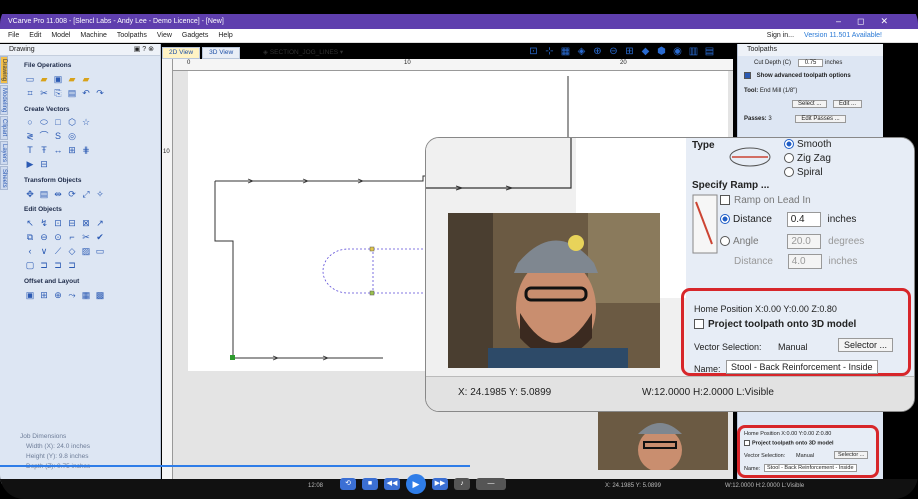 This screenshot has height=499, width=918. I want to click on distort-icon: ✧, so click(100, 194).